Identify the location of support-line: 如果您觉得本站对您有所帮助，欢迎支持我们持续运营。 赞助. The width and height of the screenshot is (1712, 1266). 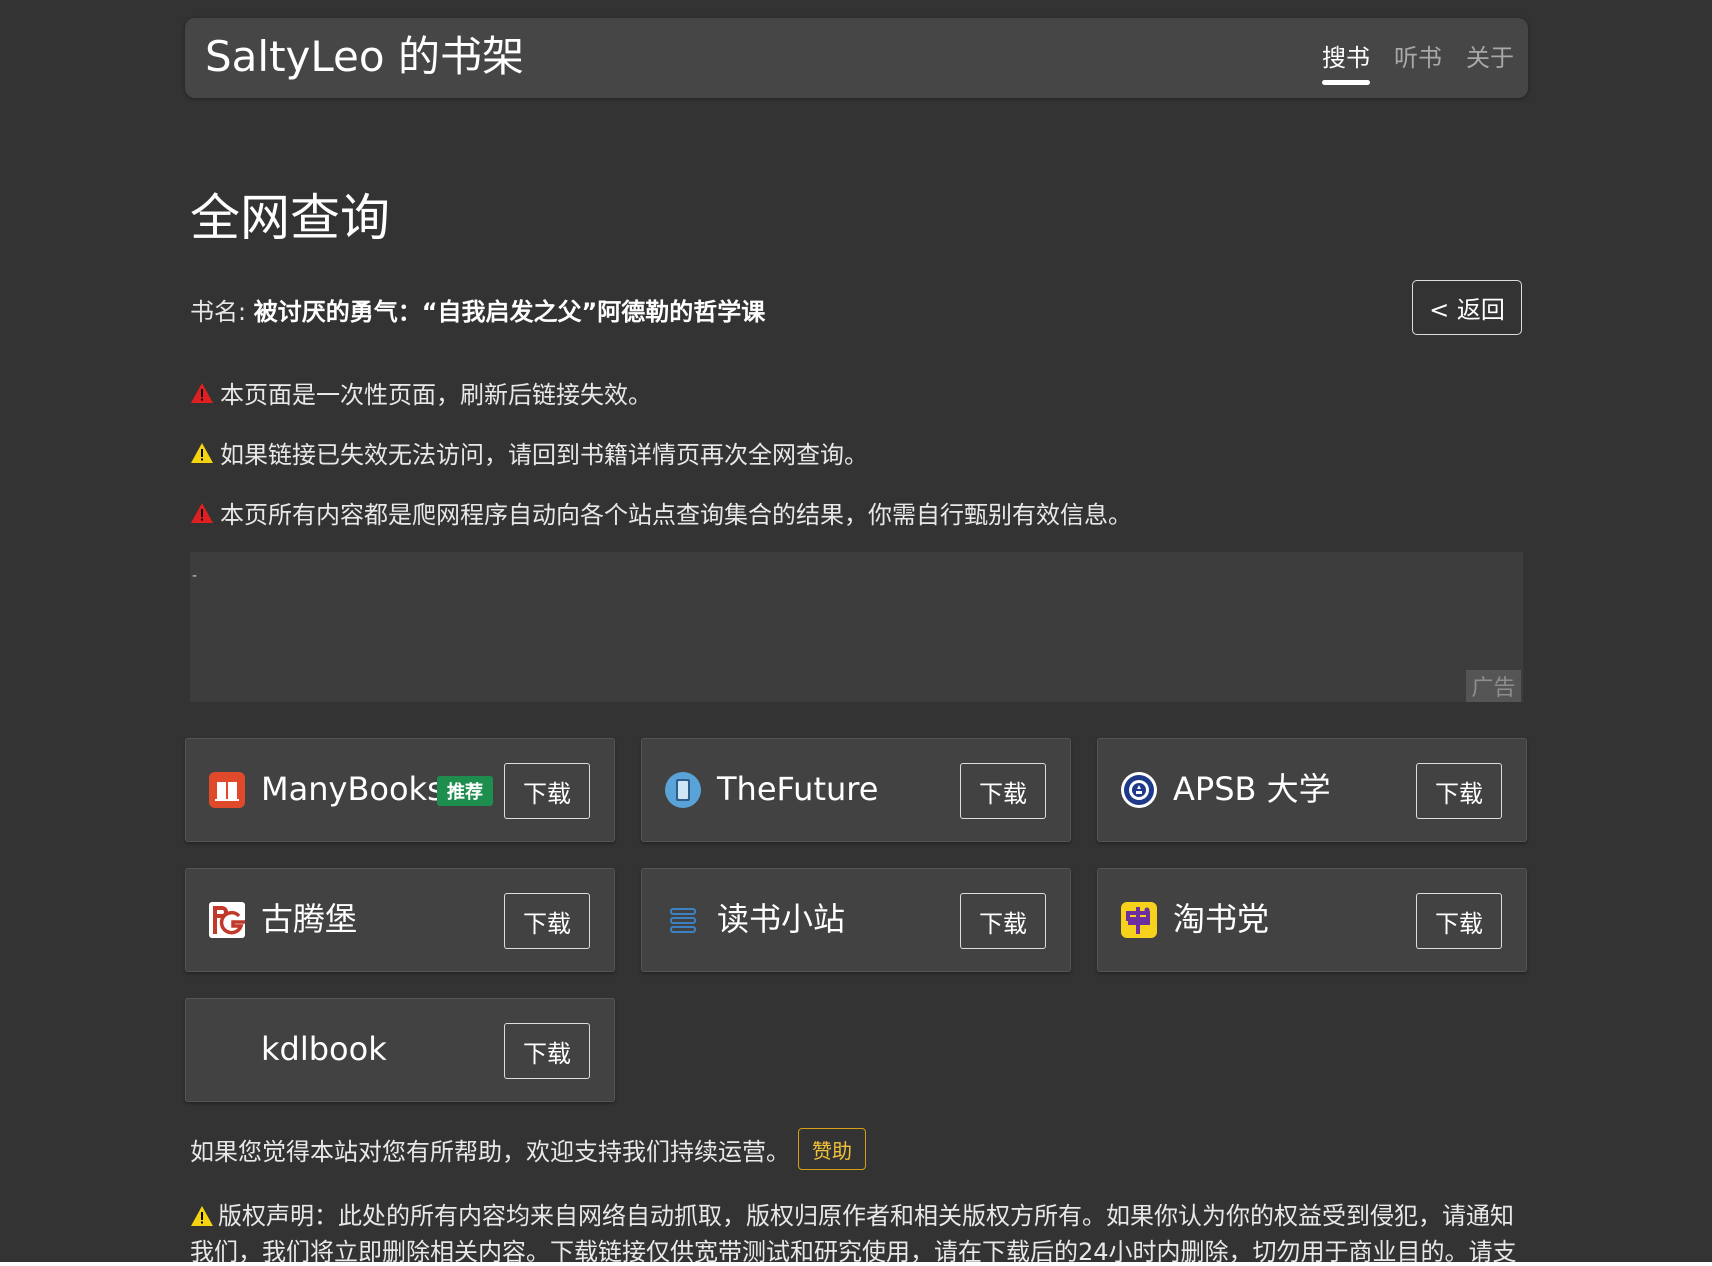
(528, 1149).